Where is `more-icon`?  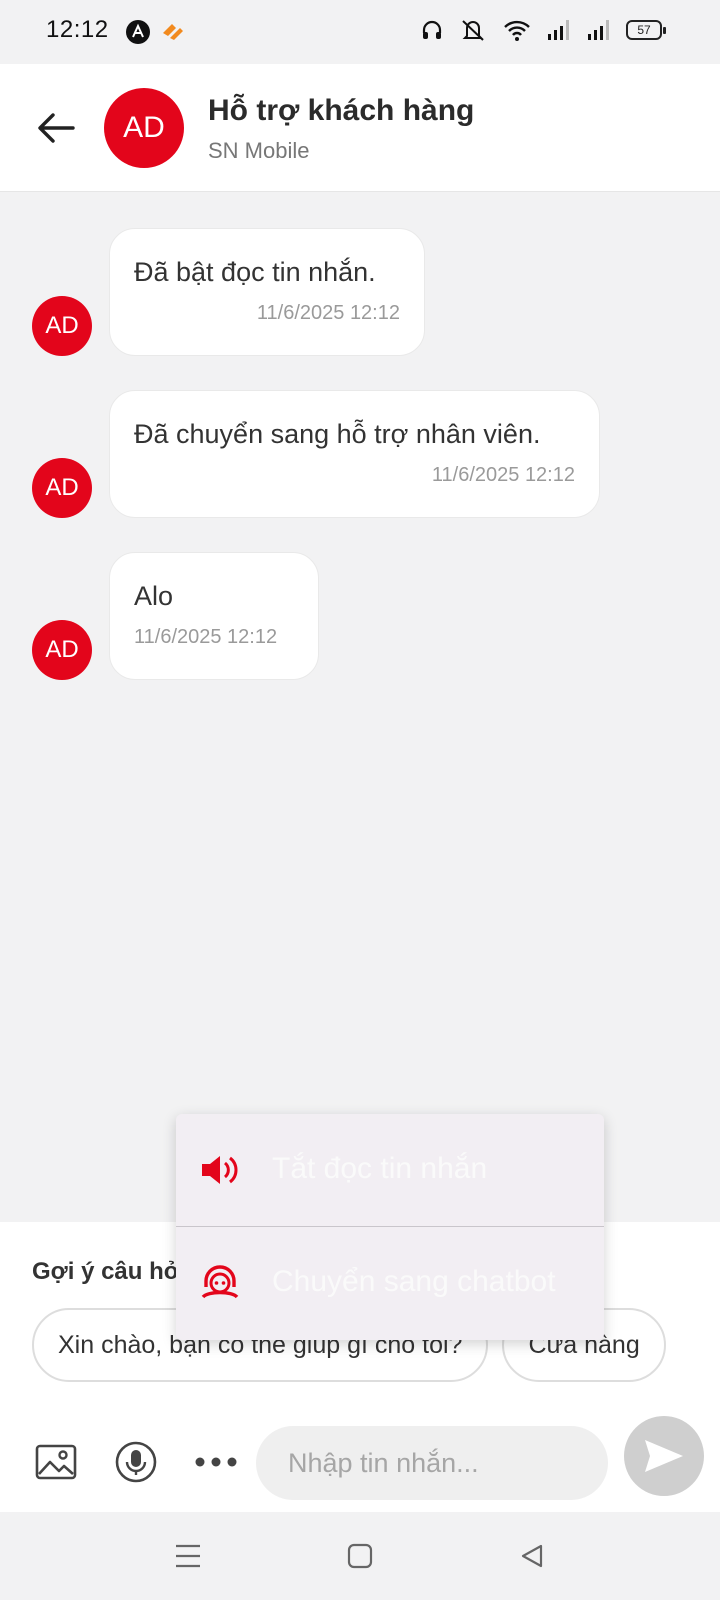 more-icon is located at coordinates (216, 1462).